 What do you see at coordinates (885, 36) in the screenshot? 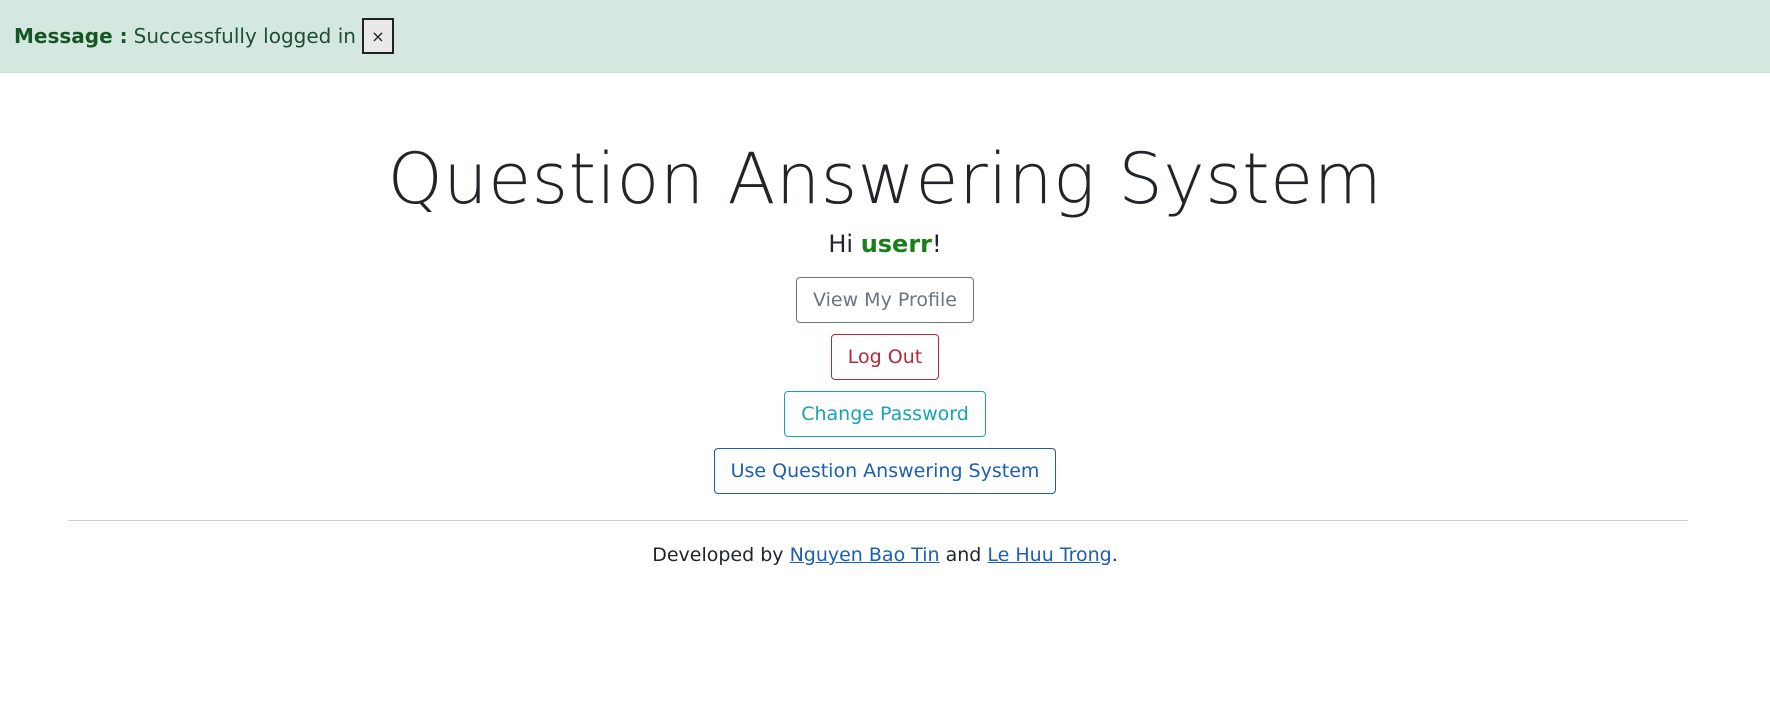
I see `alert-banner: Message : Successfully logged in ×` at bounding box center [885, 36].